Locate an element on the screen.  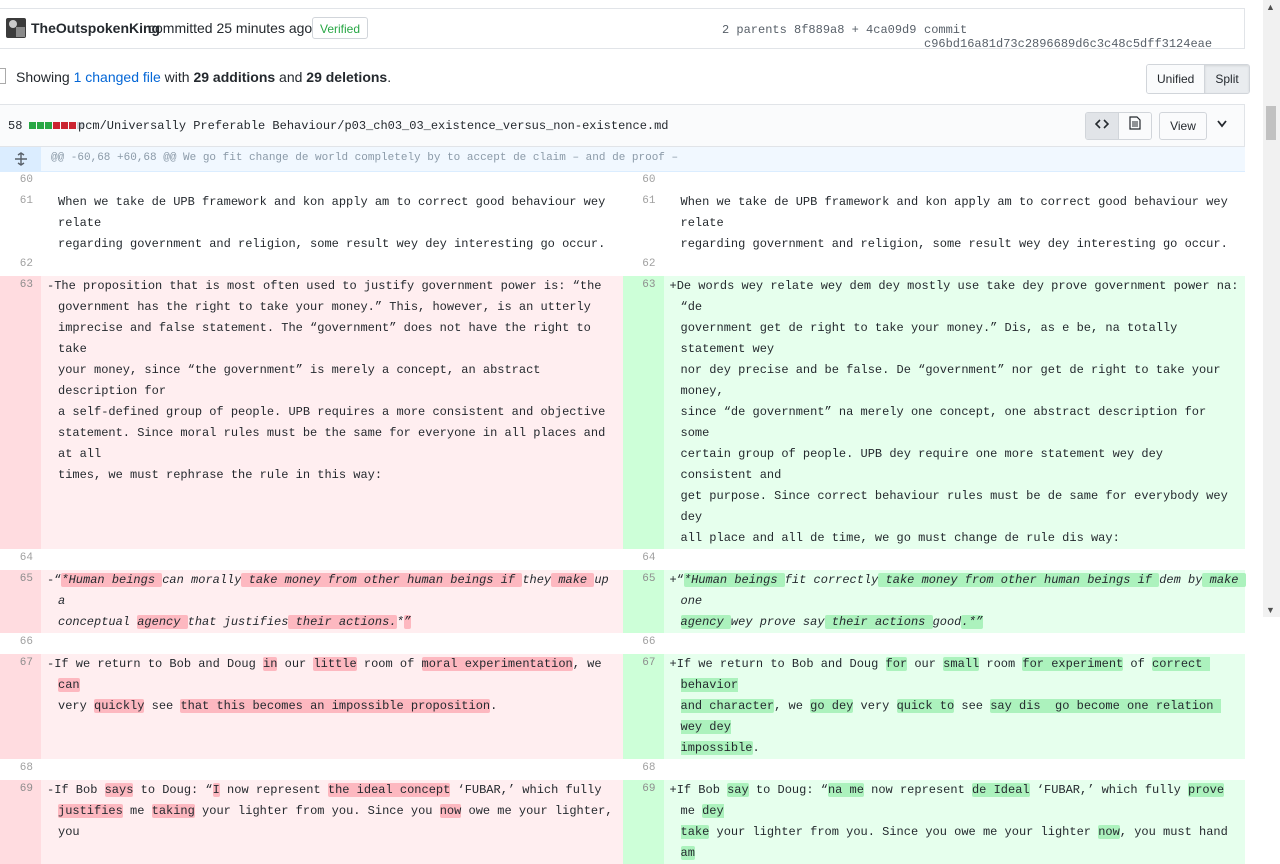
diff-text: that justifies is located at coordinates (238, 622).